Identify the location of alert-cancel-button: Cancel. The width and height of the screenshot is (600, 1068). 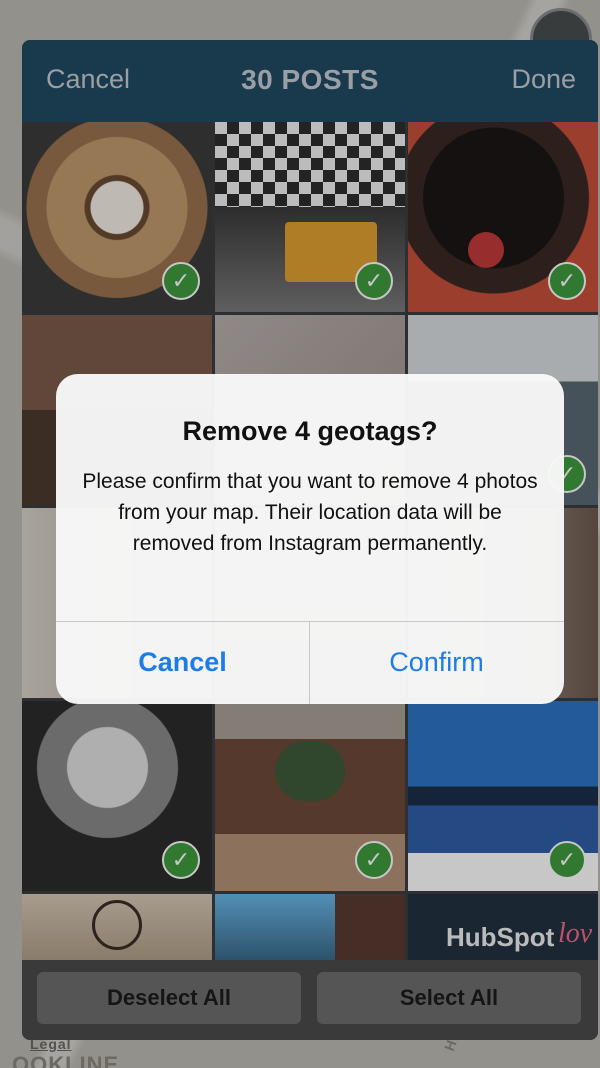
(182, 662).